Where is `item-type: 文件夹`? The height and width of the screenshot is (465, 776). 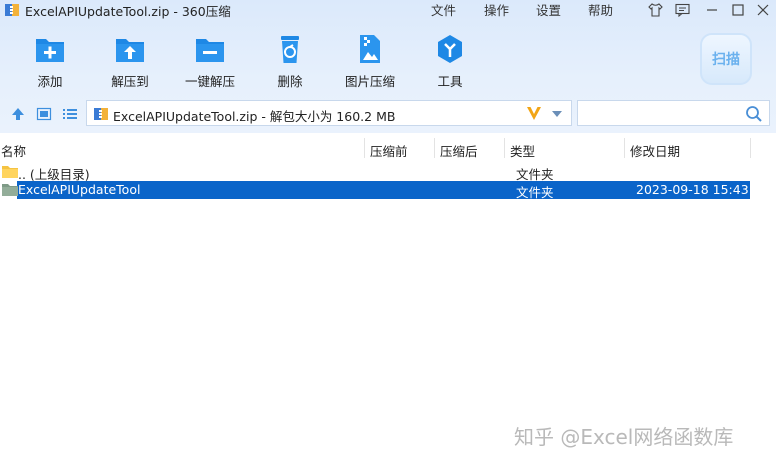
item-type: 文件夹 is located at coordinates (535, 192).